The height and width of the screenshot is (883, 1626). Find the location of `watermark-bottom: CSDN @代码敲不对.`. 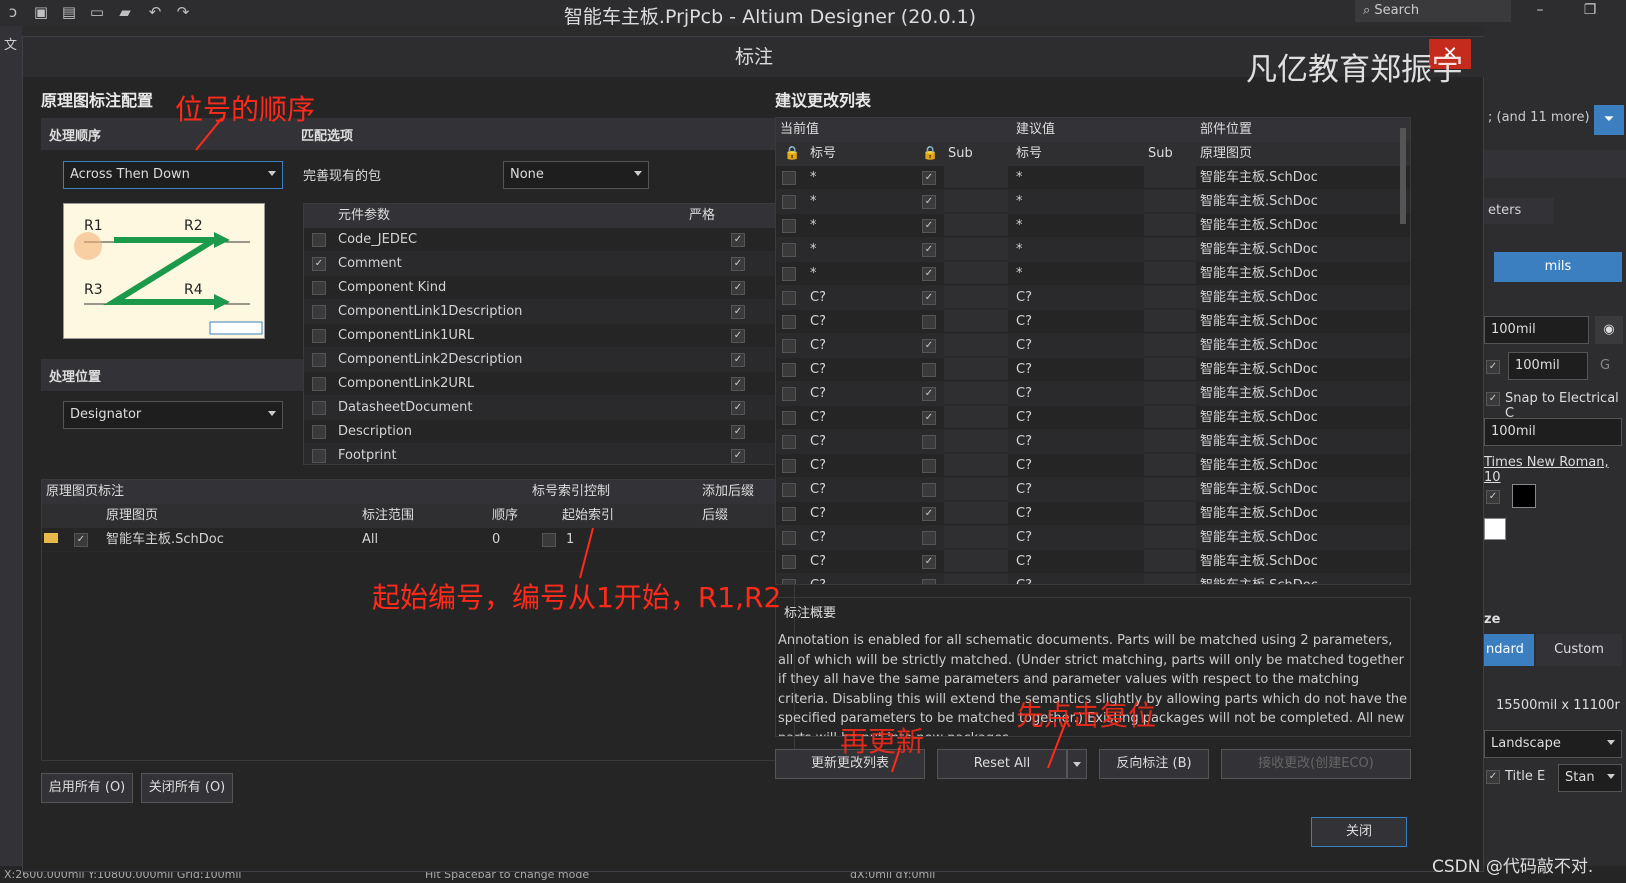

watermark-bottom: CSDN @代码敲不对. is located at coordinates (1513, 867).